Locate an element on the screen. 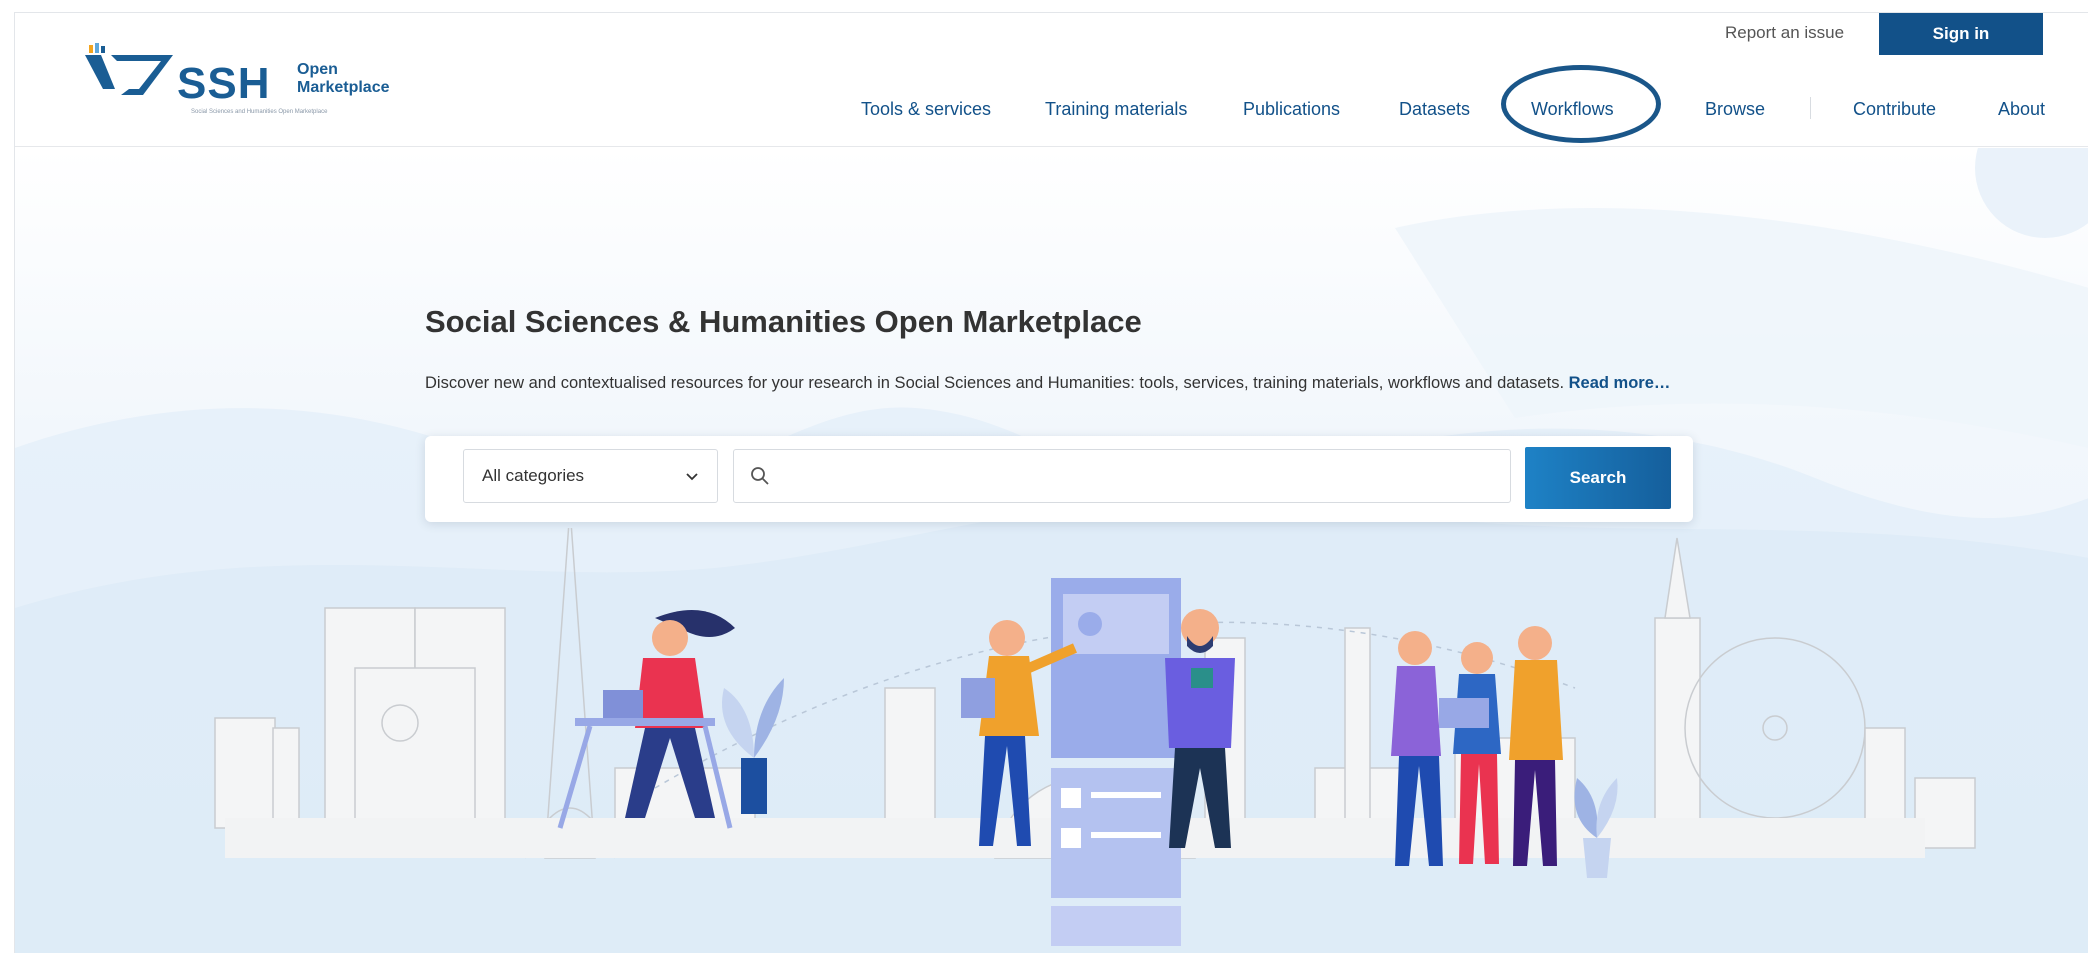  category-select-value: All categories is located at coordinates (533, 475).